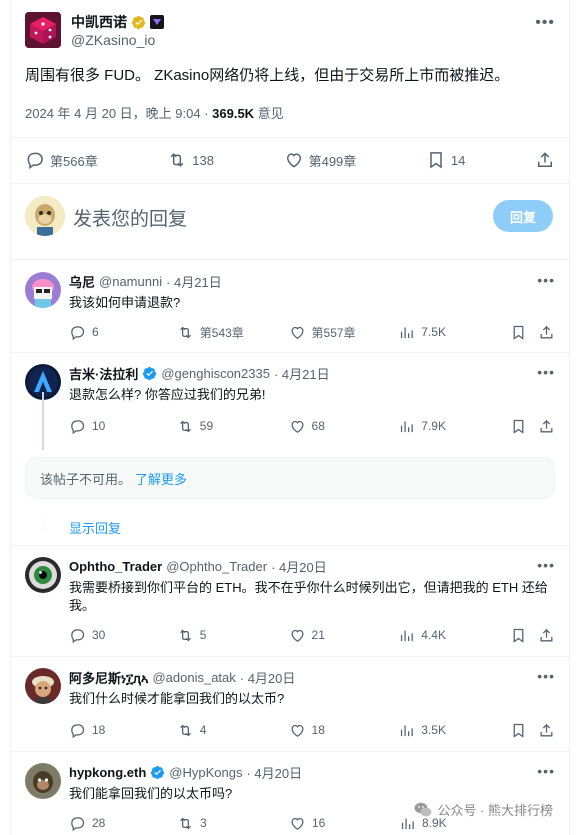 The width and height of the screenshot is (578, 835). What do you see at coordinates (130, 217) in the screenshot?
I see `reply-input: 发表您的回复` at bounding box center [130, 217].